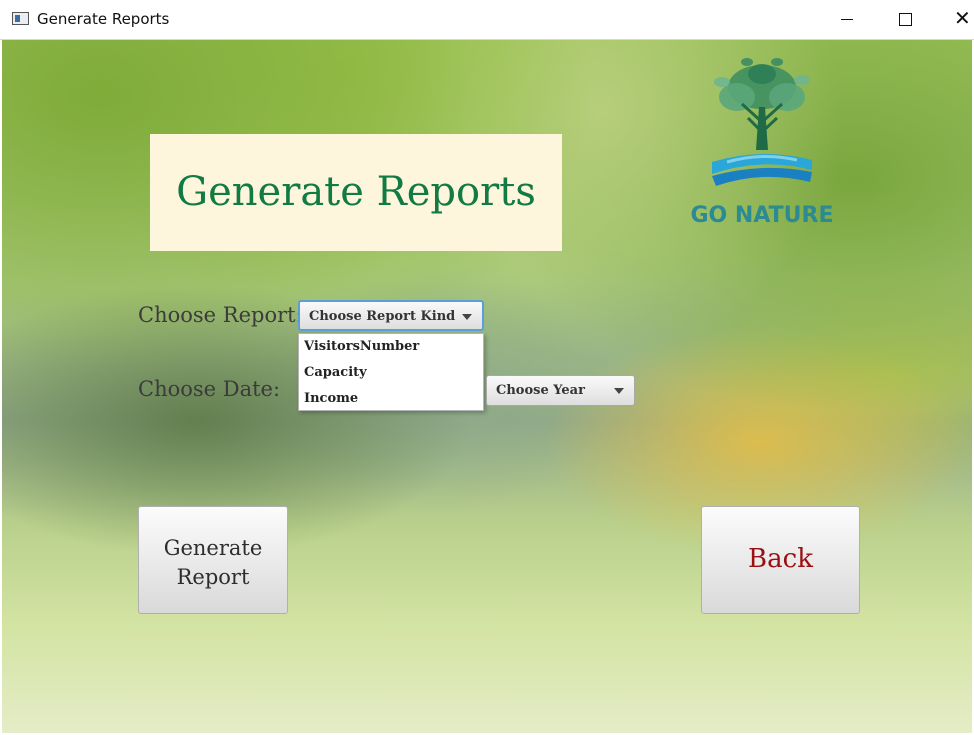  Describe the element at coordinates (103, 19) in the screenshot. I see `window-title: Generate Reports` at that location.